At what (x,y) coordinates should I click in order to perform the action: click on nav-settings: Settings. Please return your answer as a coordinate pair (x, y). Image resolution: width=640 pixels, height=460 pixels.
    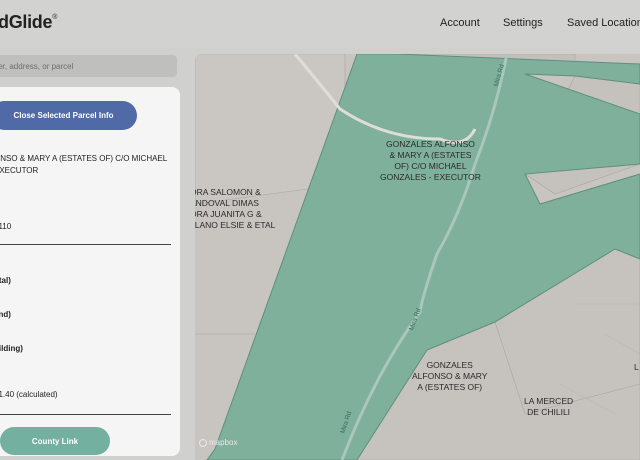
    Looking at the image, I should click on (523, 23).